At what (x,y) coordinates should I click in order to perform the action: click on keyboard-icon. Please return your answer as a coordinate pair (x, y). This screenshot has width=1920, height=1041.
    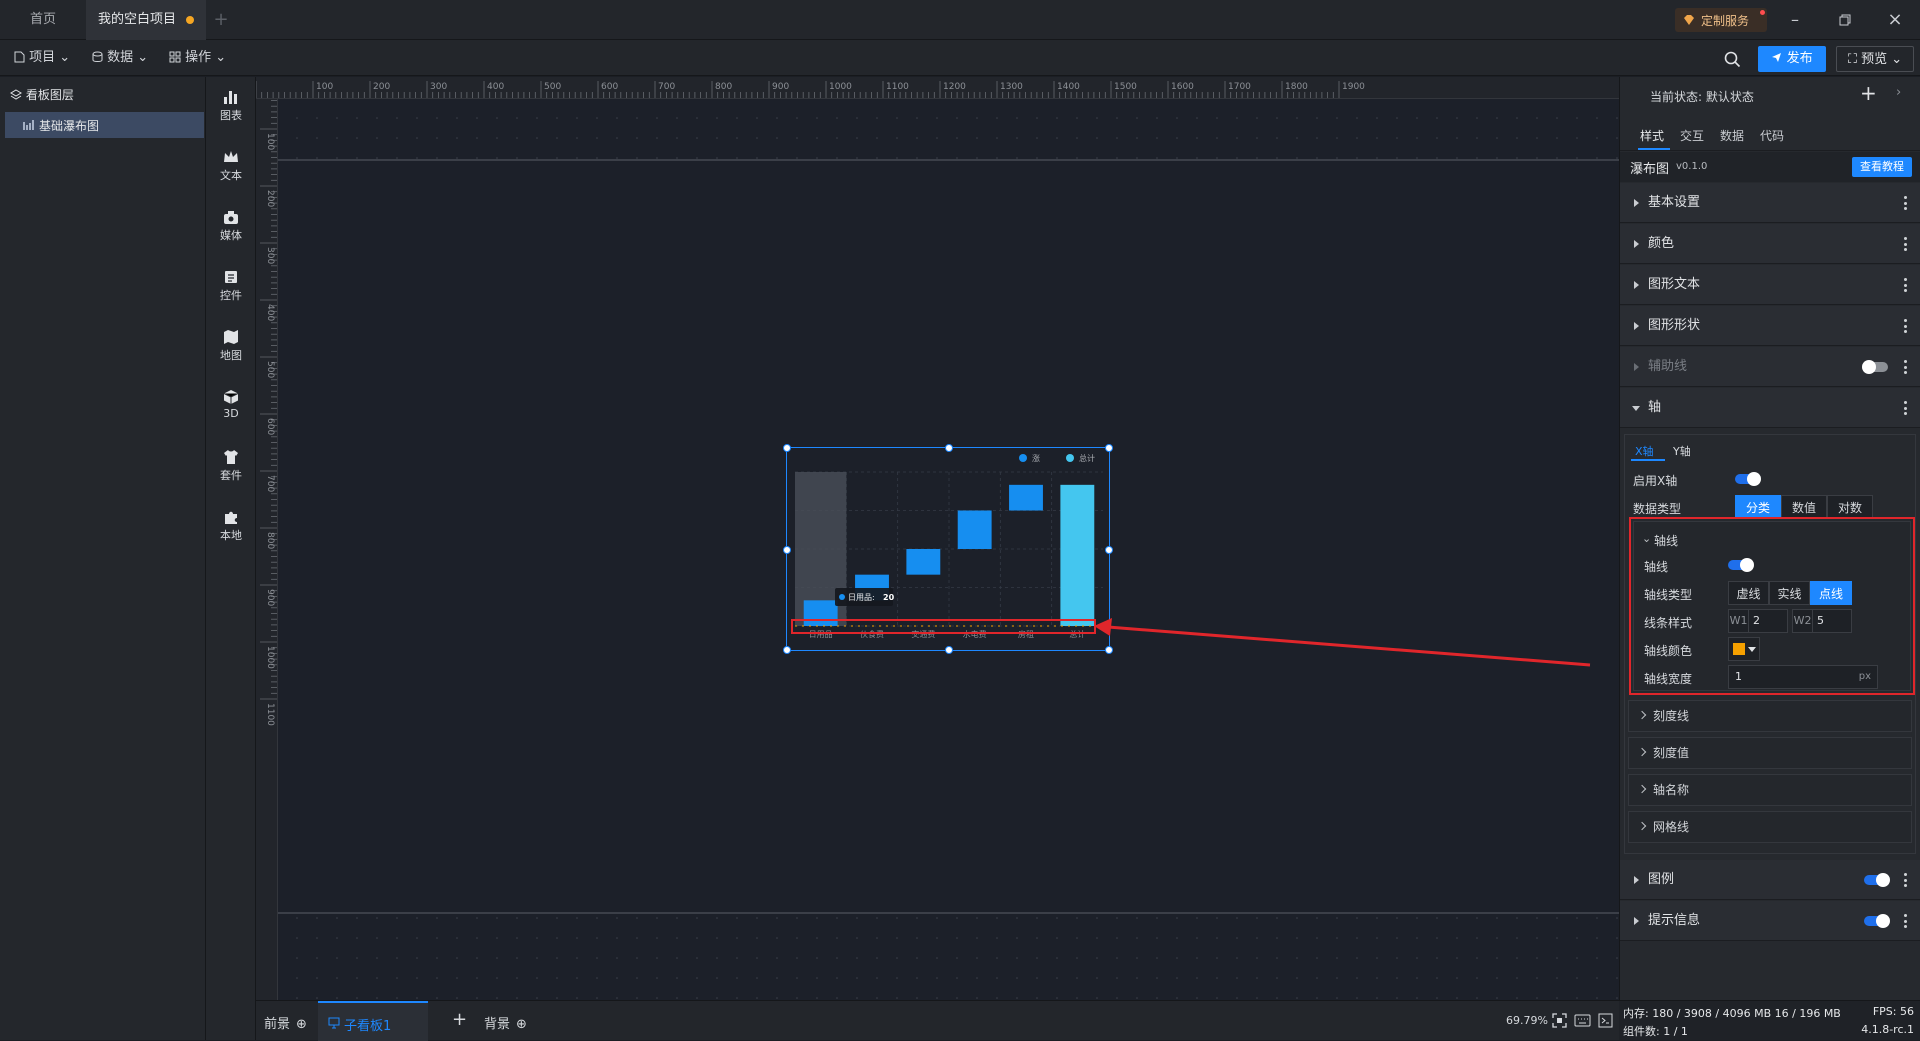
    Looking at the image, I should click on (1582, 1020).